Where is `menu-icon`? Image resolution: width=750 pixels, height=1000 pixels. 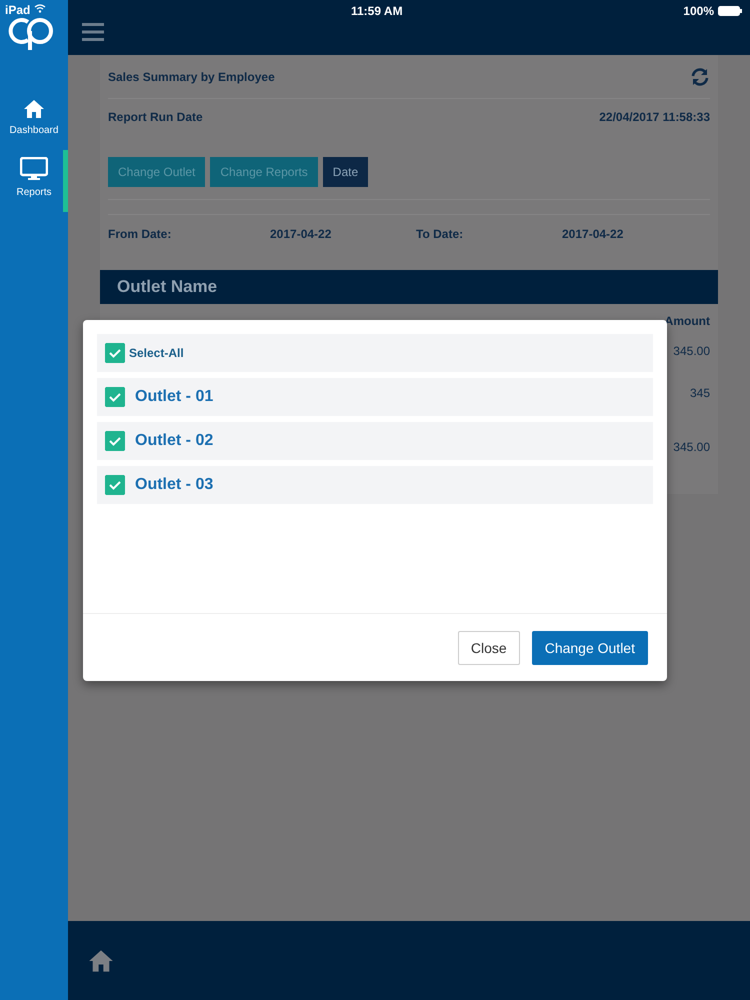 menu-icon is located at coordinates (93, 32).